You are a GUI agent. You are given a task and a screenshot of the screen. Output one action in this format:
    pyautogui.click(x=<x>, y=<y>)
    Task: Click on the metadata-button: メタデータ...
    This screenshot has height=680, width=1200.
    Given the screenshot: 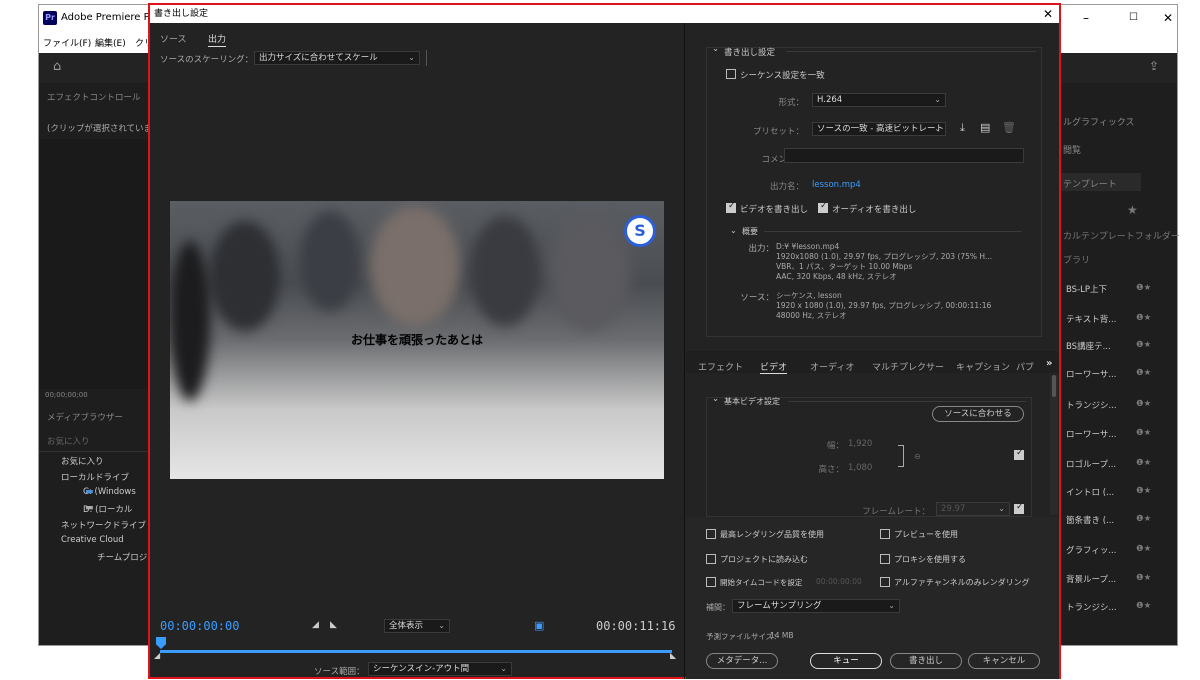 What is the action you would take?
    pyautogui.click(x=742, y=661)
    